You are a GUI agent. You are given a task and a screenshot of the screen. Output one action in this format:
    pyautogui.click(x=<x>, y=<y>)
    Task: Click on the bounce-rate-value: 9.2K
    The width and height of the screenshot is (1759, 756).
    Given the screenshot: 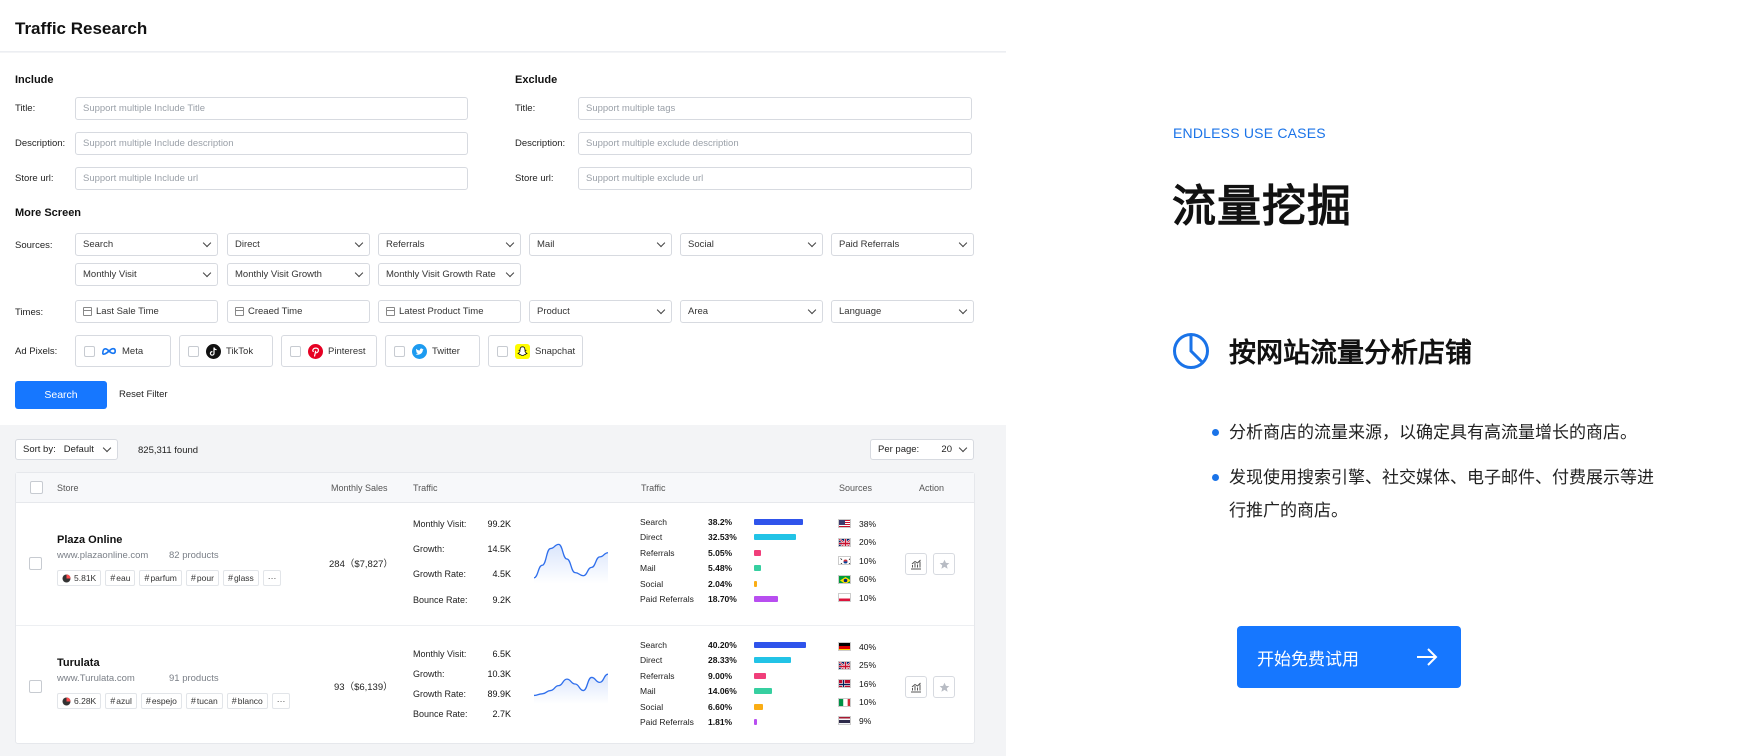 What is the action you would take?
    pyautogui.click(x=501, y=600)
    